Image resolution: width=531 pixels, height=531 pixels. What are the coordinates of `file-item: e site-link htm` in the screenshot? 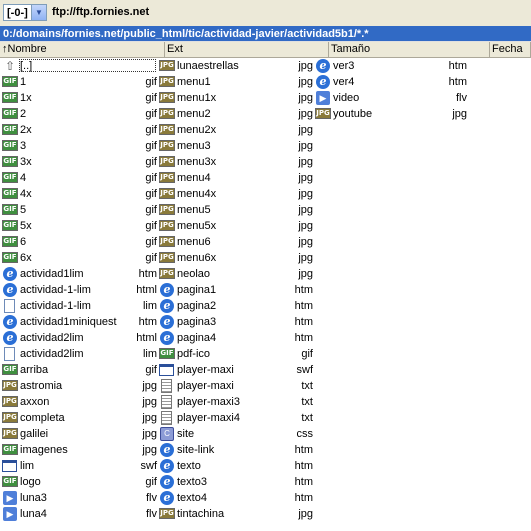 It's located at (235, 450).